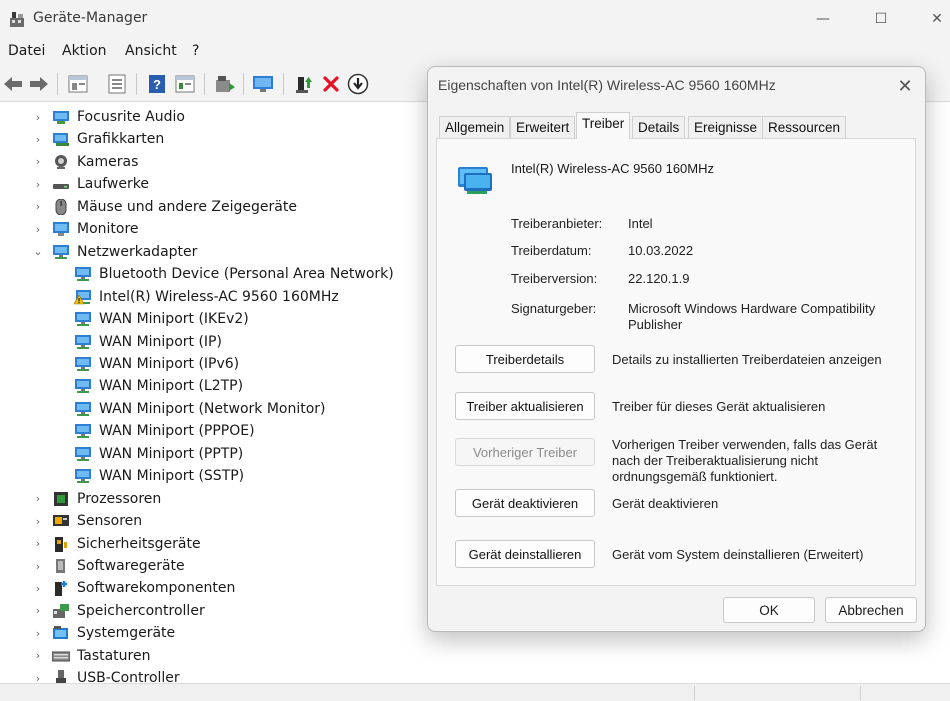 The image size is (950, 701). Describe the element at coordinates (525, 554) in the screenshot. I see `uninstall-device-button: Gerät deinstallieren` at that location.